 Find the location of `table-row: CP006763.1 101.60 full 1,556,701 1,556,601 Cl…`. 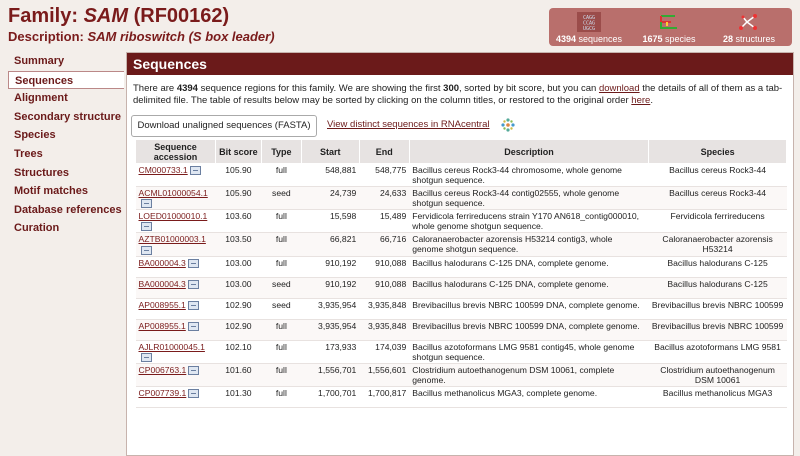

table-row: CP006763.1 101.60 full 1,556,701 1,556,601 Cl… is located at coordinates (461, 375).